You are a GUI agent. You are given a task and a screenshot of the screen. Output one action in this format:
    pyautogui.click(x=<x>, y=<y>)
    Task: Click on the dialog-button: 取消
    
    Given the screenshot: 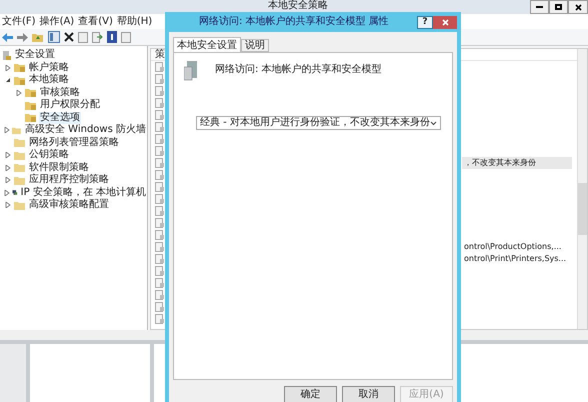 What is the action you would take?
    pyautogui.click(x=368, y=394)
    